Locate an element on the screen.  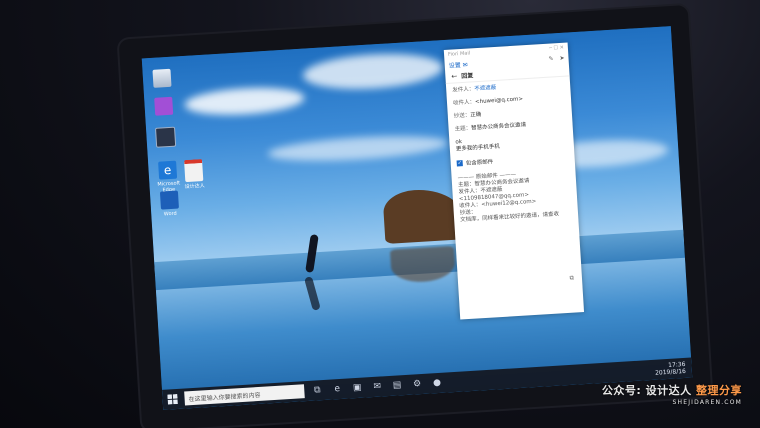
explorer-icon: ▤ is located at coordinates (397, 385).